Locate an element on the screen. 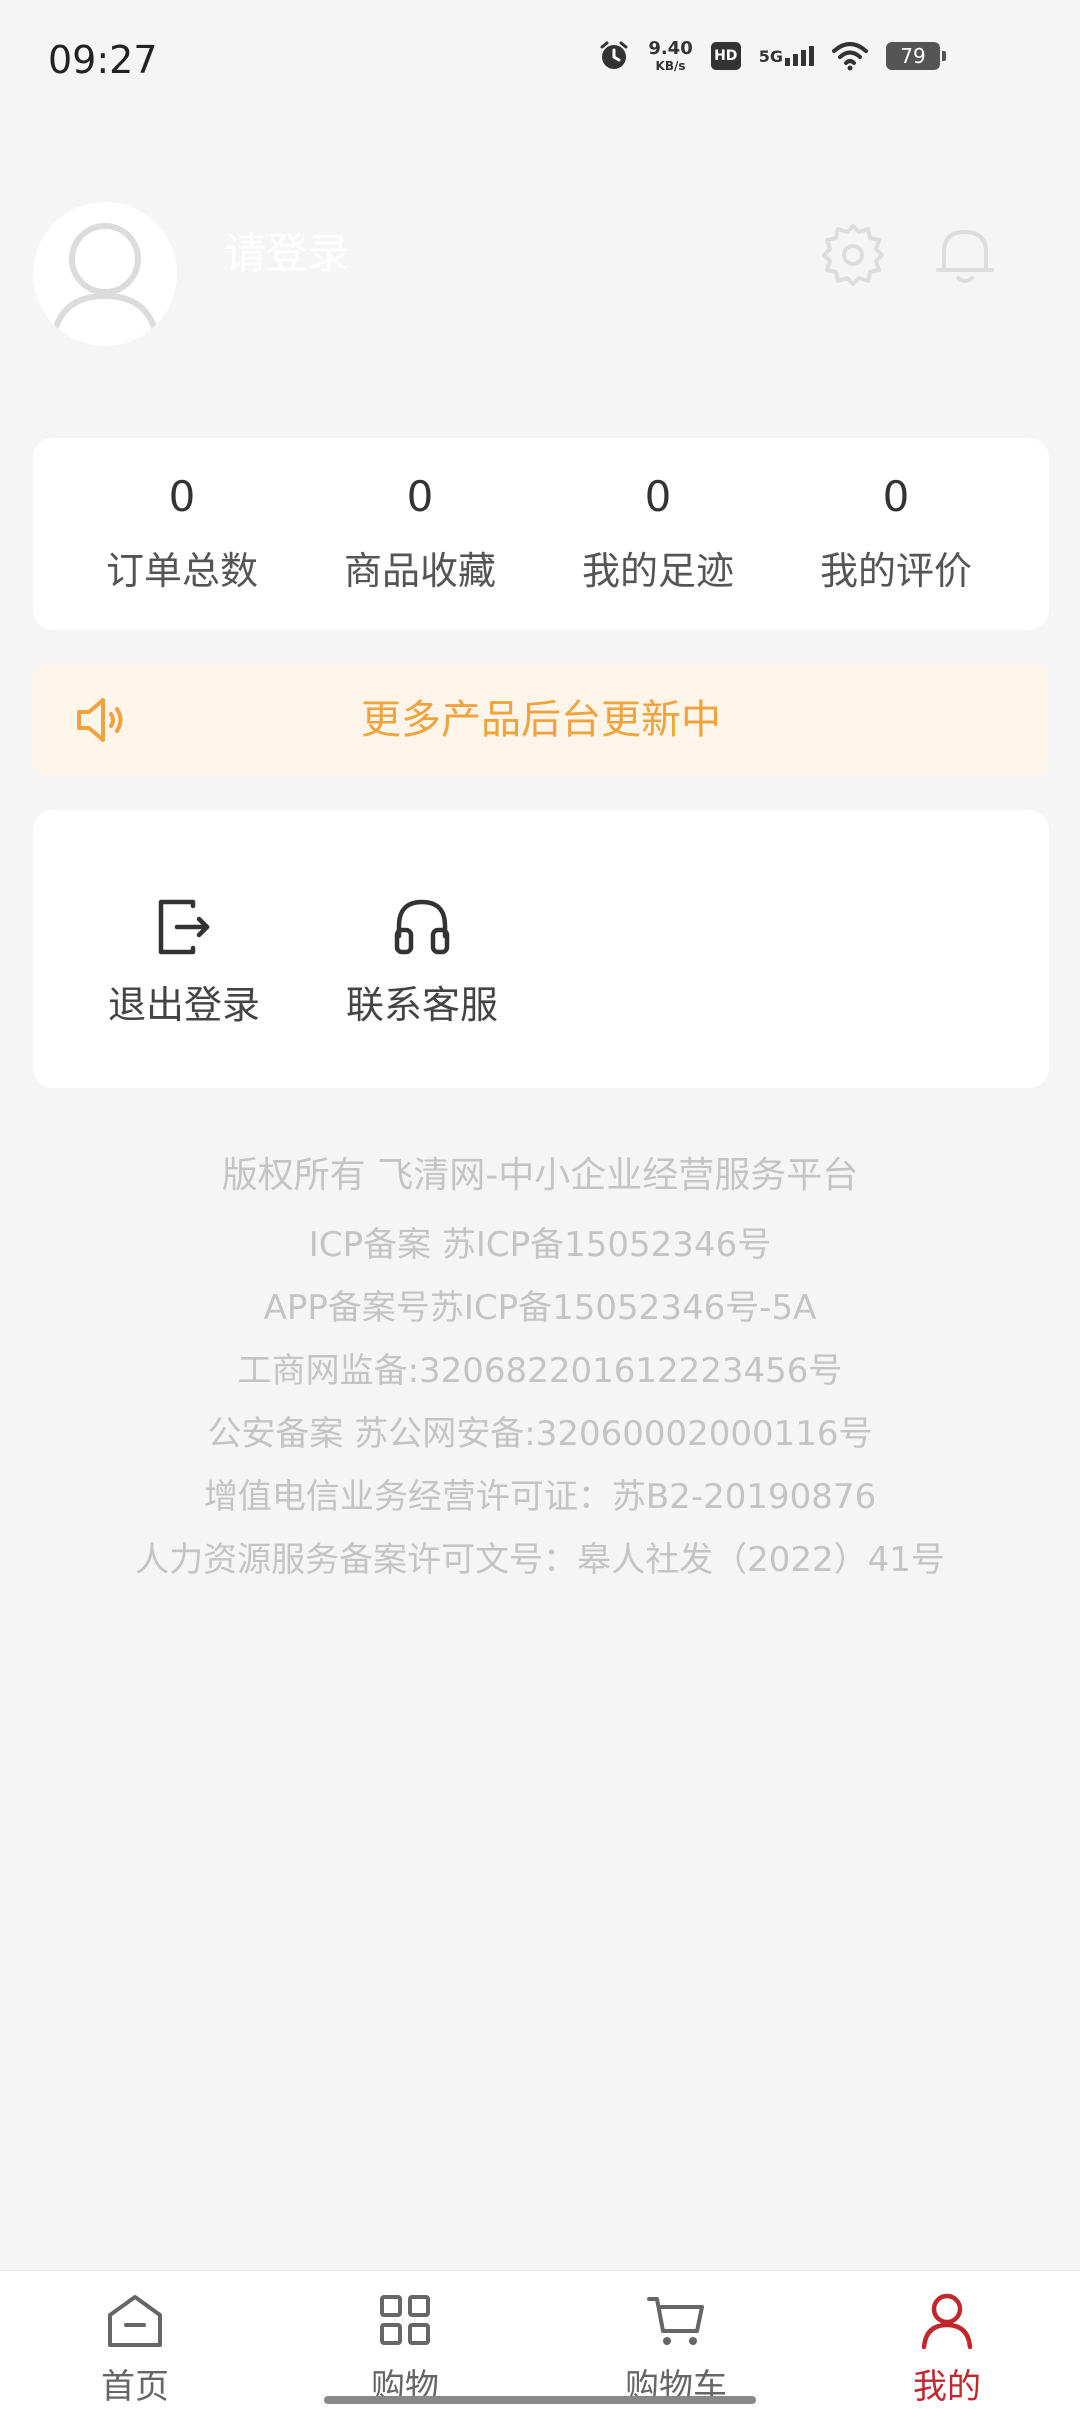  hr-license-line: 人力资源服务备案许可文号：皋人社发（2022）41号 is located at coordinates (540, 1560).